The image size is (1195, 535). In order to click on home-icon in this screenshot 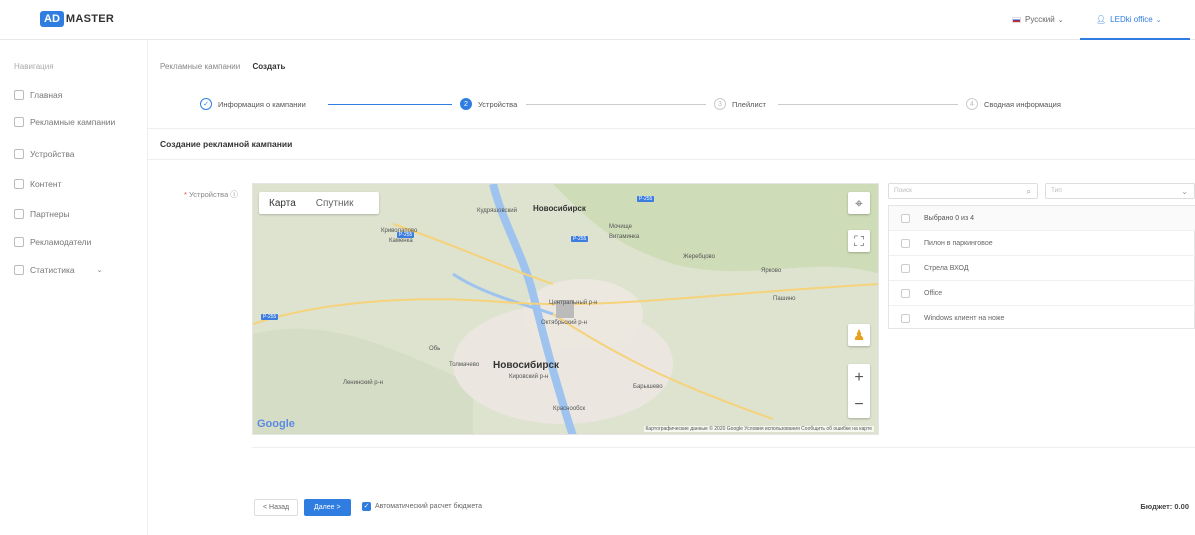, I will do `click(19, 95)`.